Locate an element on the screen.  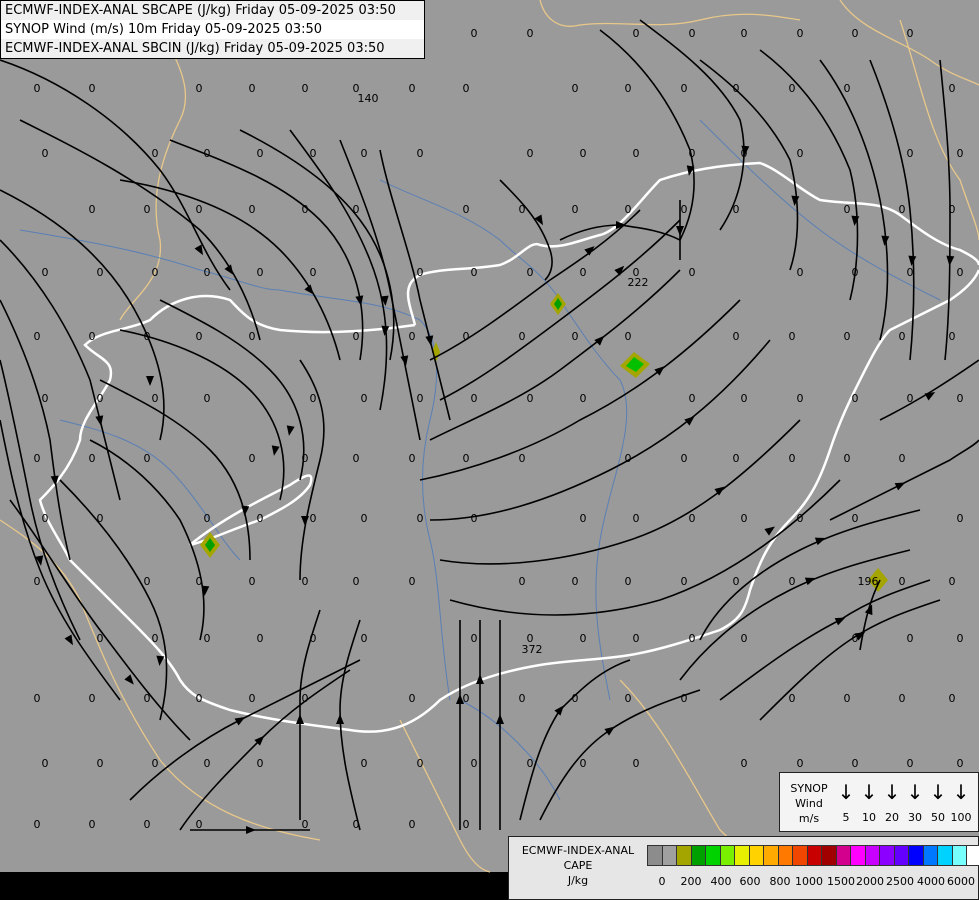
cape-scale-tick: 6000 is located at coordinates (961, 881).